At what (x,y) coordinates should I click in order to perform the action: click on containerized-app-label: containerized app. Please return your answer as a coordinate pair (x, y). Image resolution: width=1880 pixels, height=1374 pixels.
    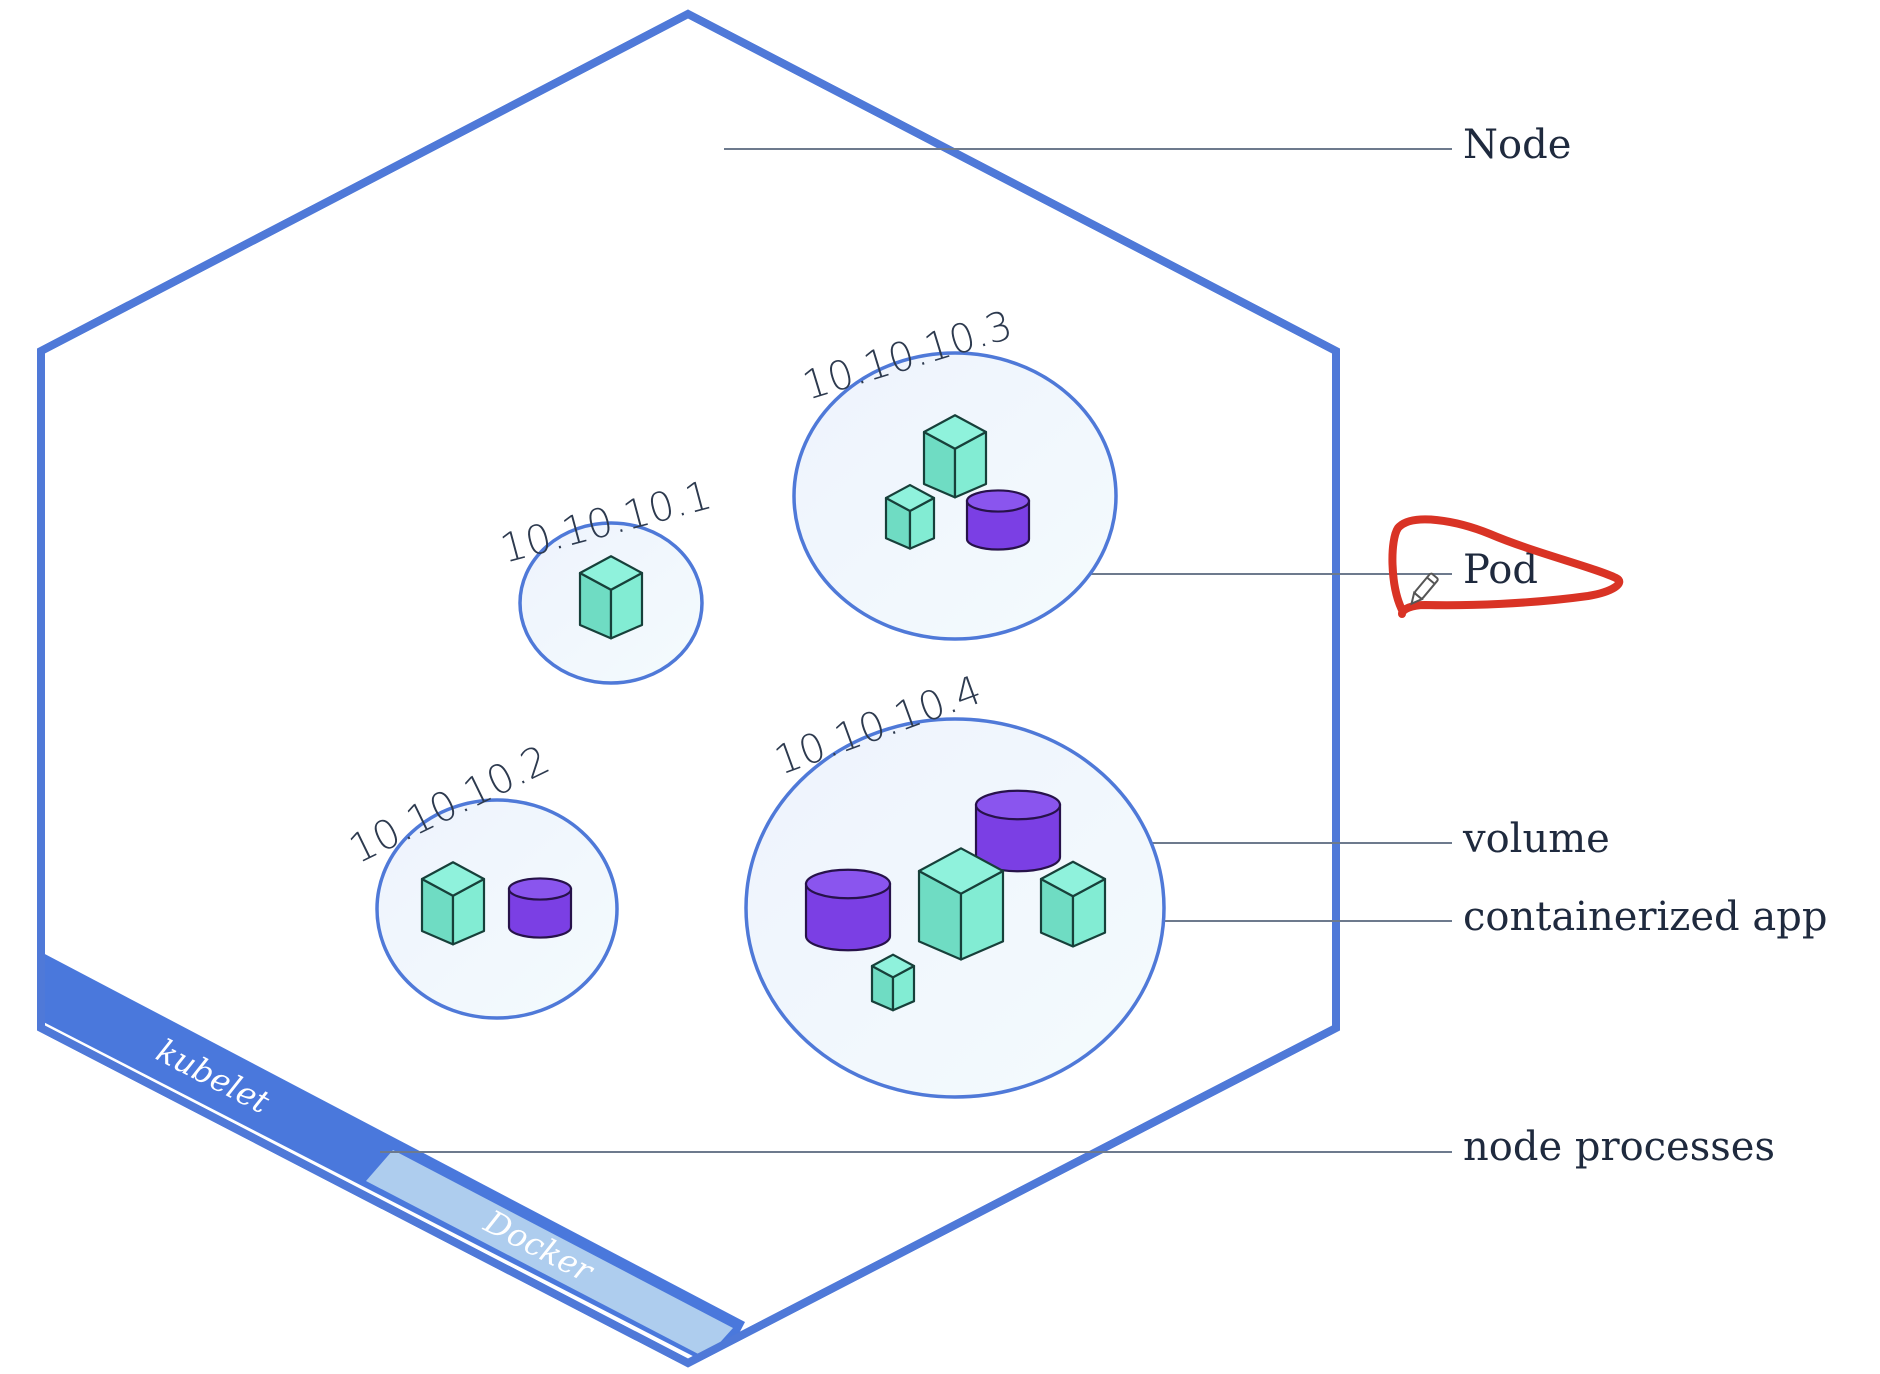
    Looking at the image, I should click on (1645, 917).